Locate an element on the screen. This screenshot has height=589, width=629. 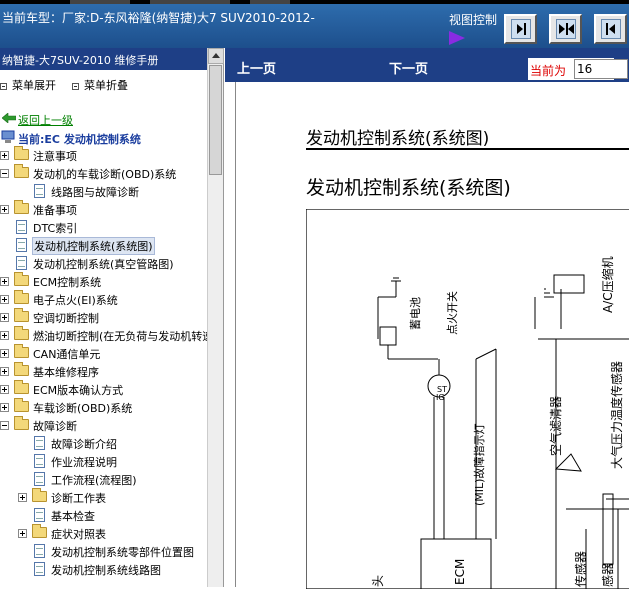
current-page-box: 当前为 is located at coordinates (578, 69).